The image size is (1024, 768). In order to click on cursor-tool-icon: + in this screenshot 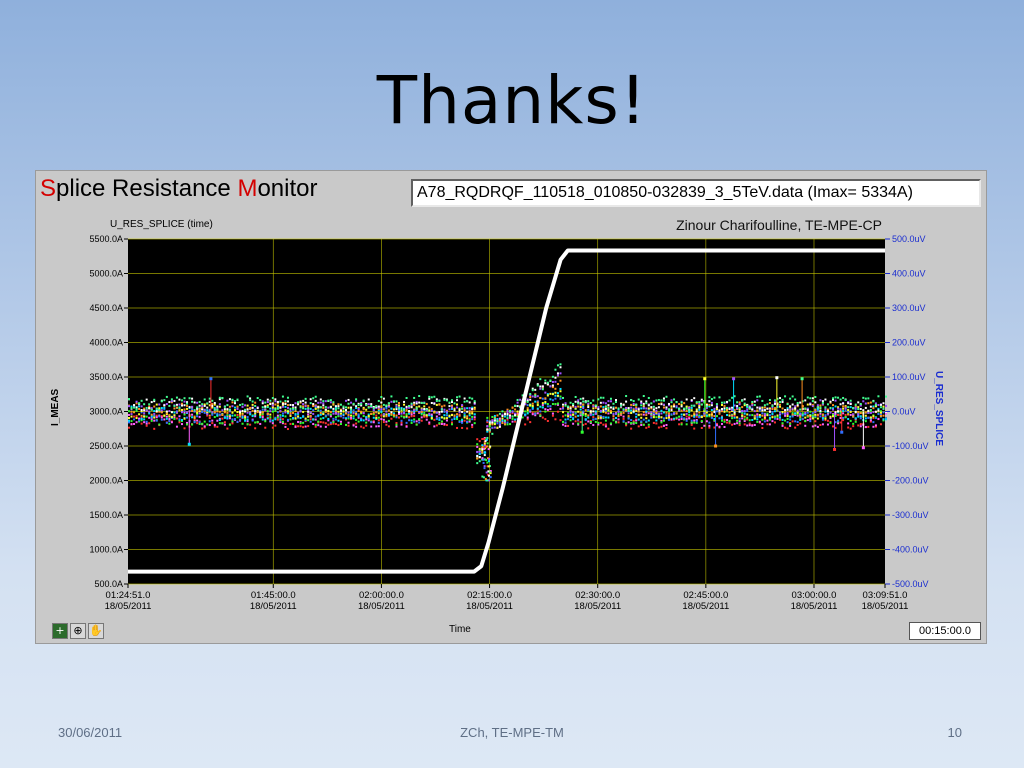, I will do `click(60, 631)`.